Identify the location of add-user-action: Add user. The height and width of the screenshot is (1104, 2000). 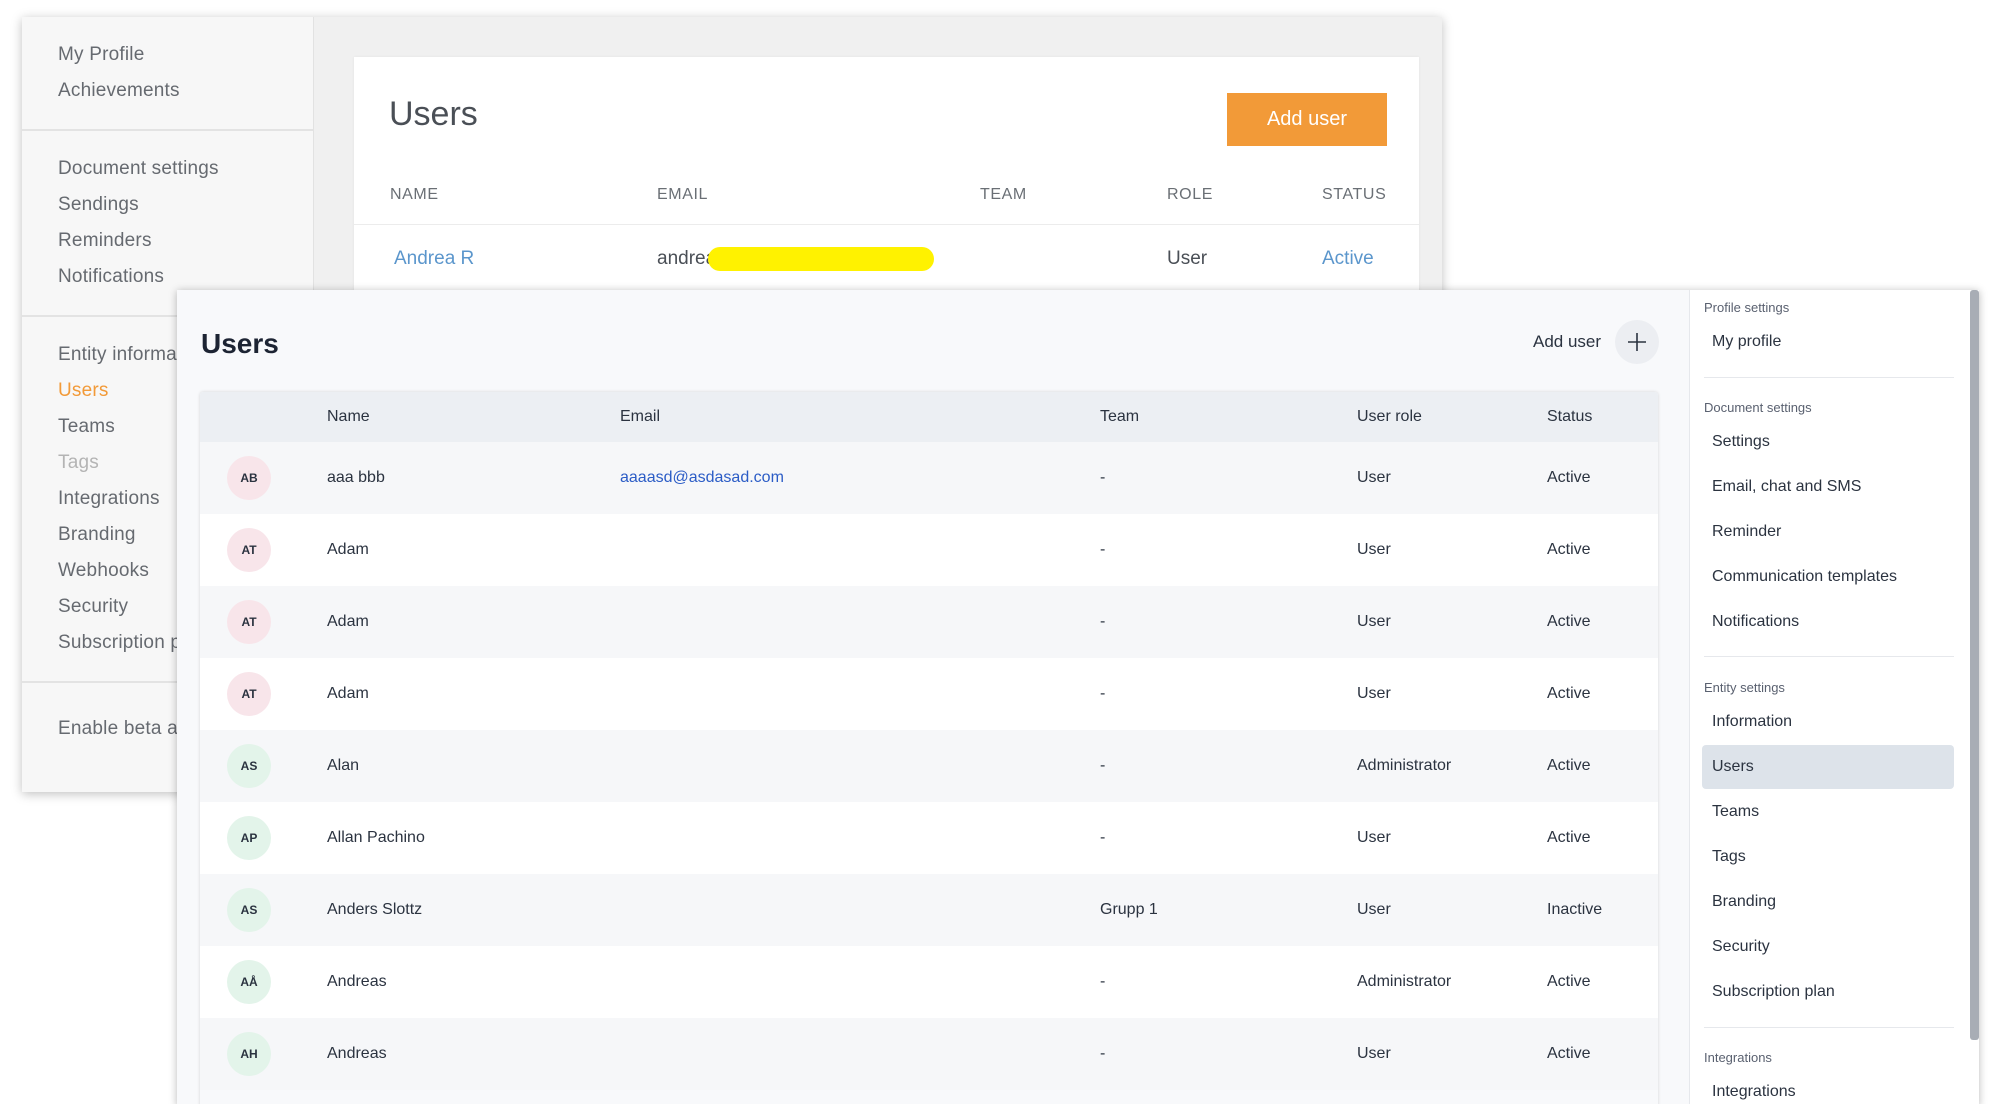
(1596, 342).